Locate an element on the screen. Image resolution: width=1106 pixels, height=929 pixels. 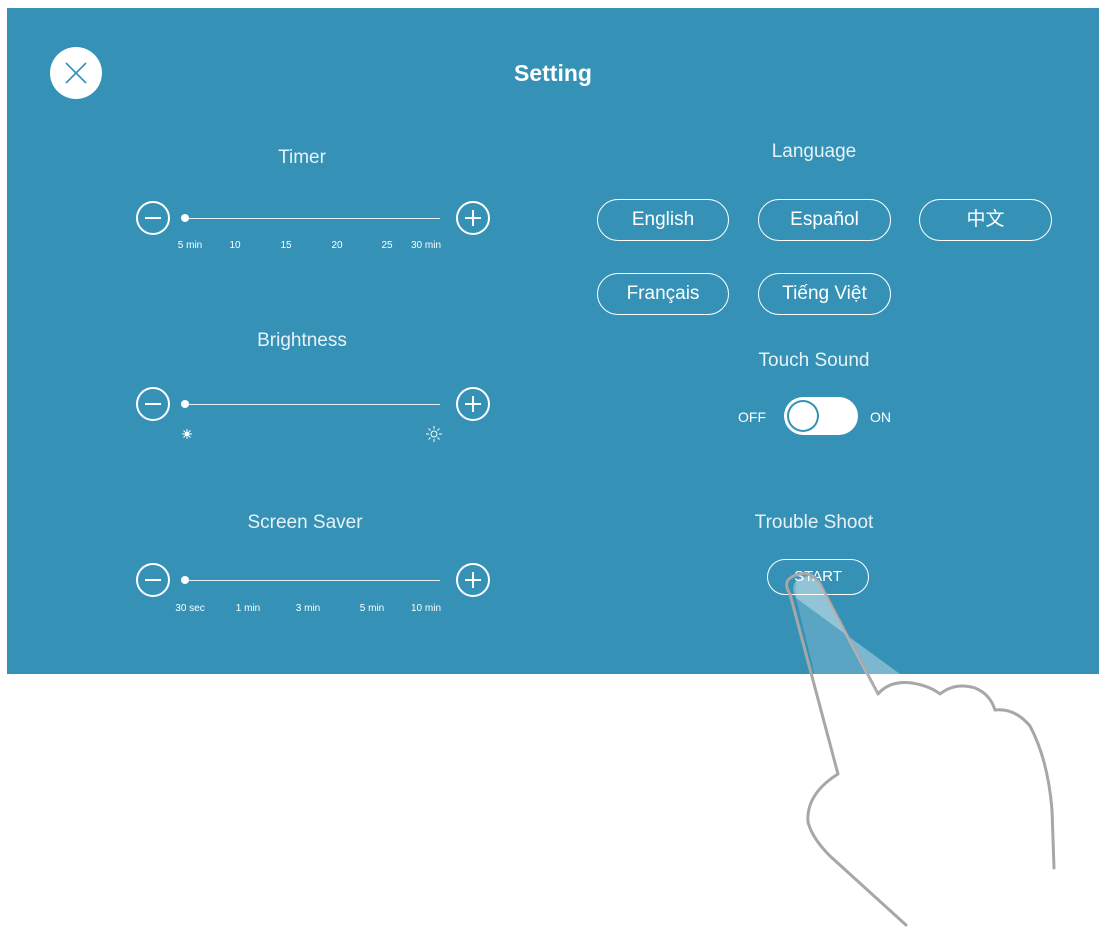
timer-tick: 5 min is located at coordinates (190, 245).